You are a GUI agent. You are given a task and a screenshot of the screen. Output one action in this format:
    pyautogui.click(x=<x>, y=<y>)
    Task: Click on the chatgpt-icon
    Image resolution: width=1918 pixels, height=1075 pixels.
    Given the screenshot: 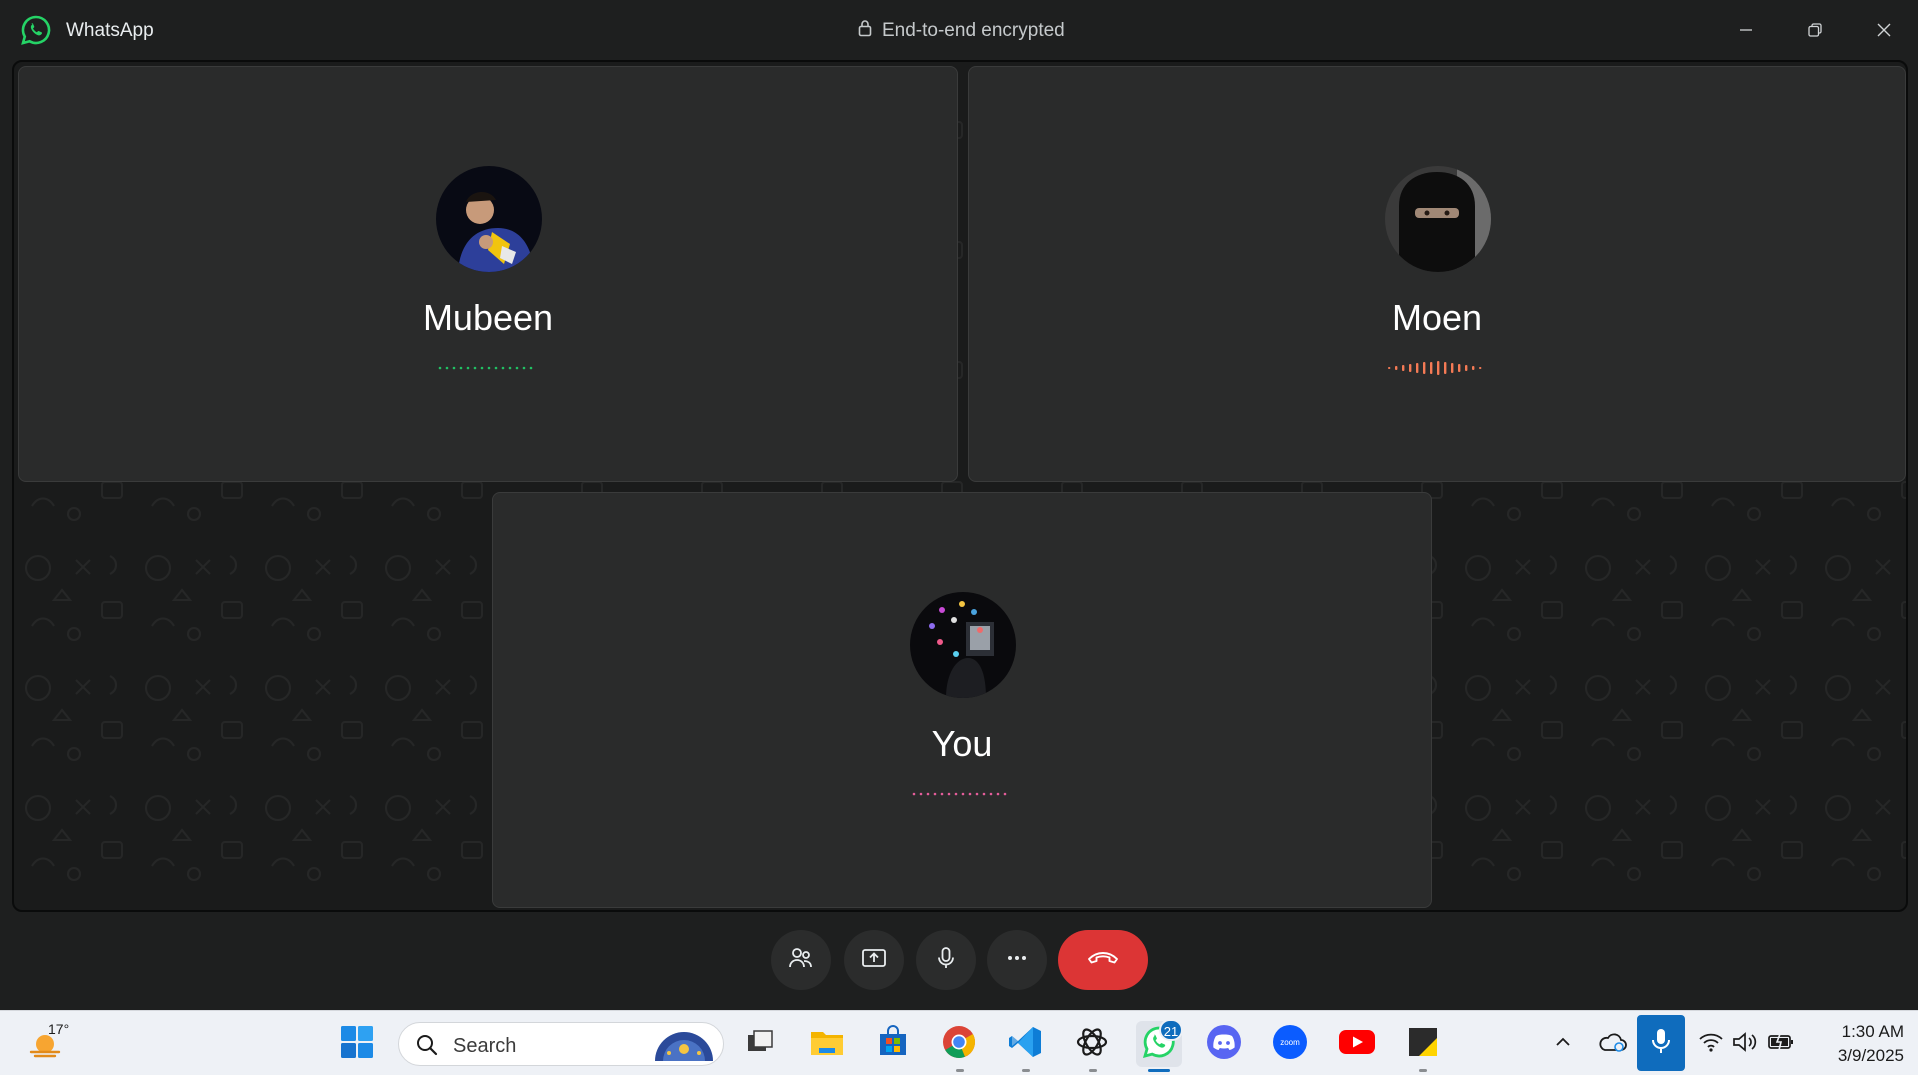 What is the action you would take?
    pyautogui.click(x=1092, y=1044)
    